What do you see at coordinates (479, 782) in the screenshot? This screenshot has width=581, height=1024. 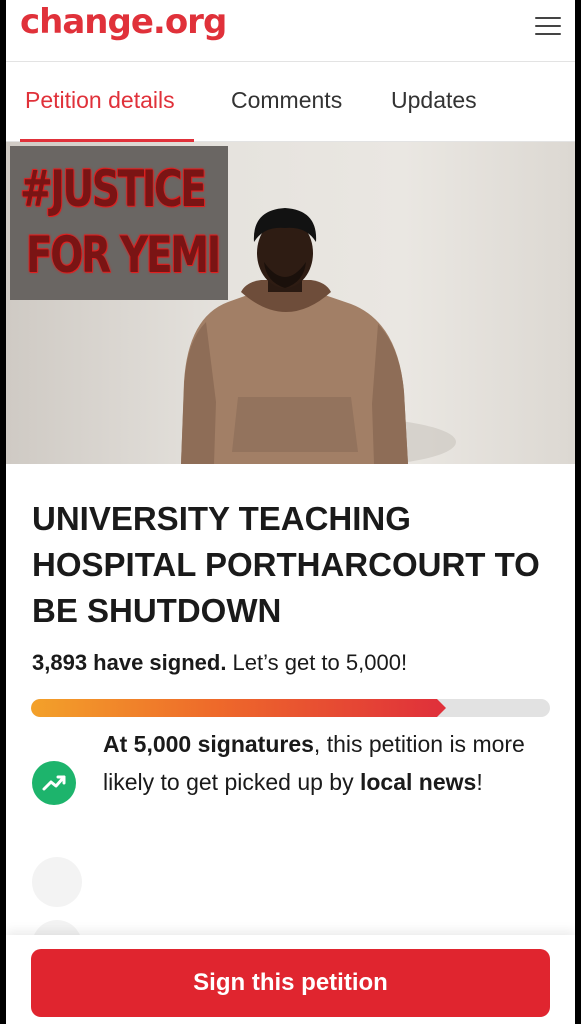 I see `milestone-end: !` at bounding box center [479, 782].